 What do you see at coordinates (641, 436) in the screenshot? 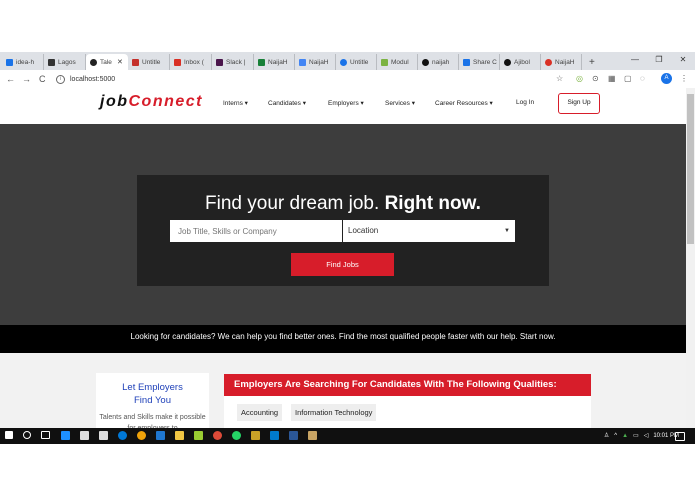
I see `system-tray: ♙ ^ ▲ ▭ ◁ 10:01 PM` at bounding box center [641, 436].